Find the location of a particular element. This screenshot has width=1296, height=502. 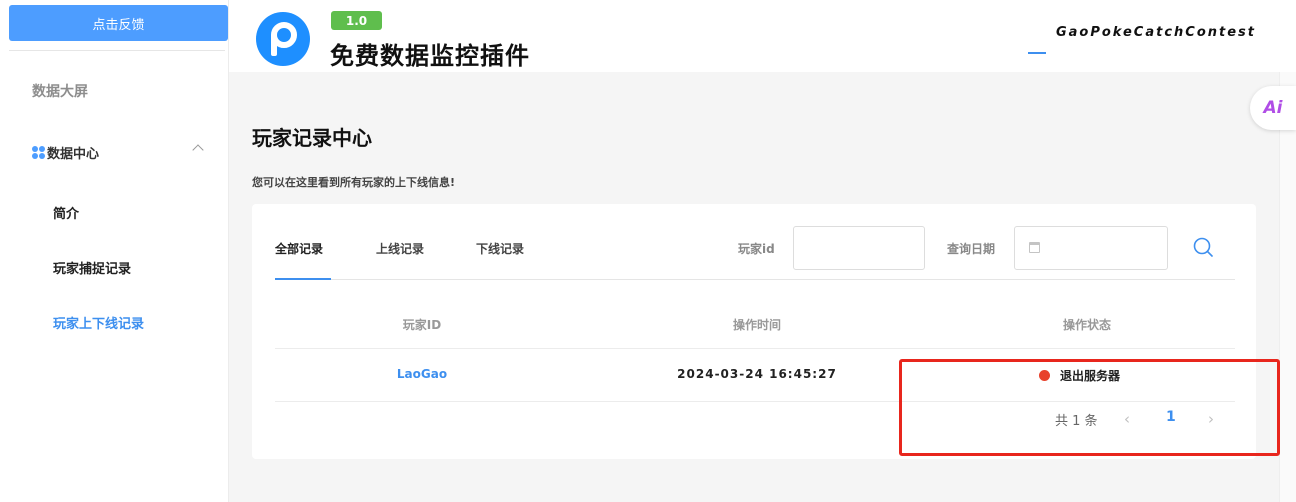

query-date-label: 查询日期 is located at coordinates (971, 249).